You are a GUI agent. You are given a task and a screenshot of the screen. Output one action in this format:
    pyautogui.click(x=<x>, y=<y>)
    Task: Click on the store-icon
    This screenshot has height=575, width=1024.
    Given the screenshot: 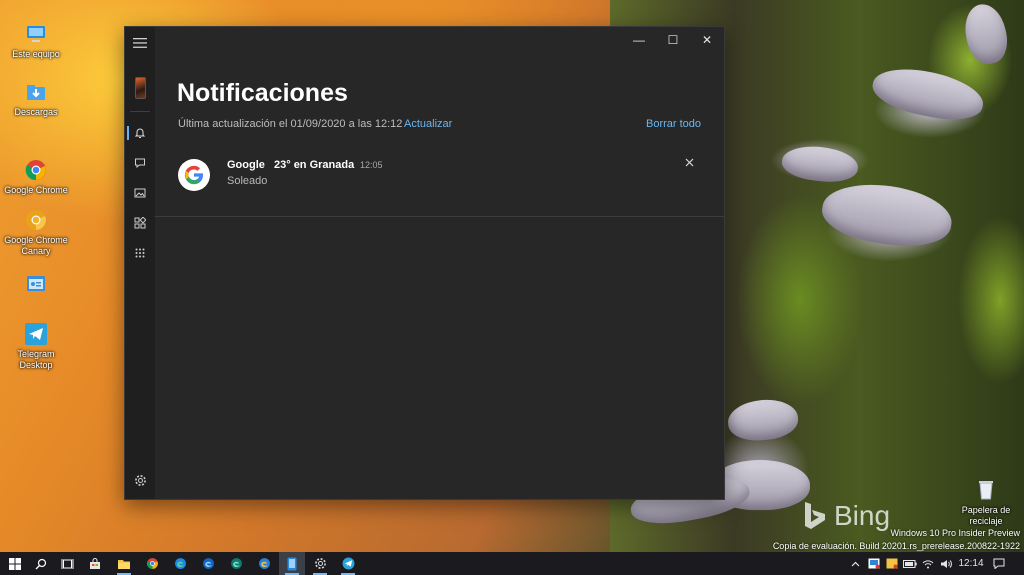 What is the action you would take?
    pyautogui.click(x=95, y=563)
    